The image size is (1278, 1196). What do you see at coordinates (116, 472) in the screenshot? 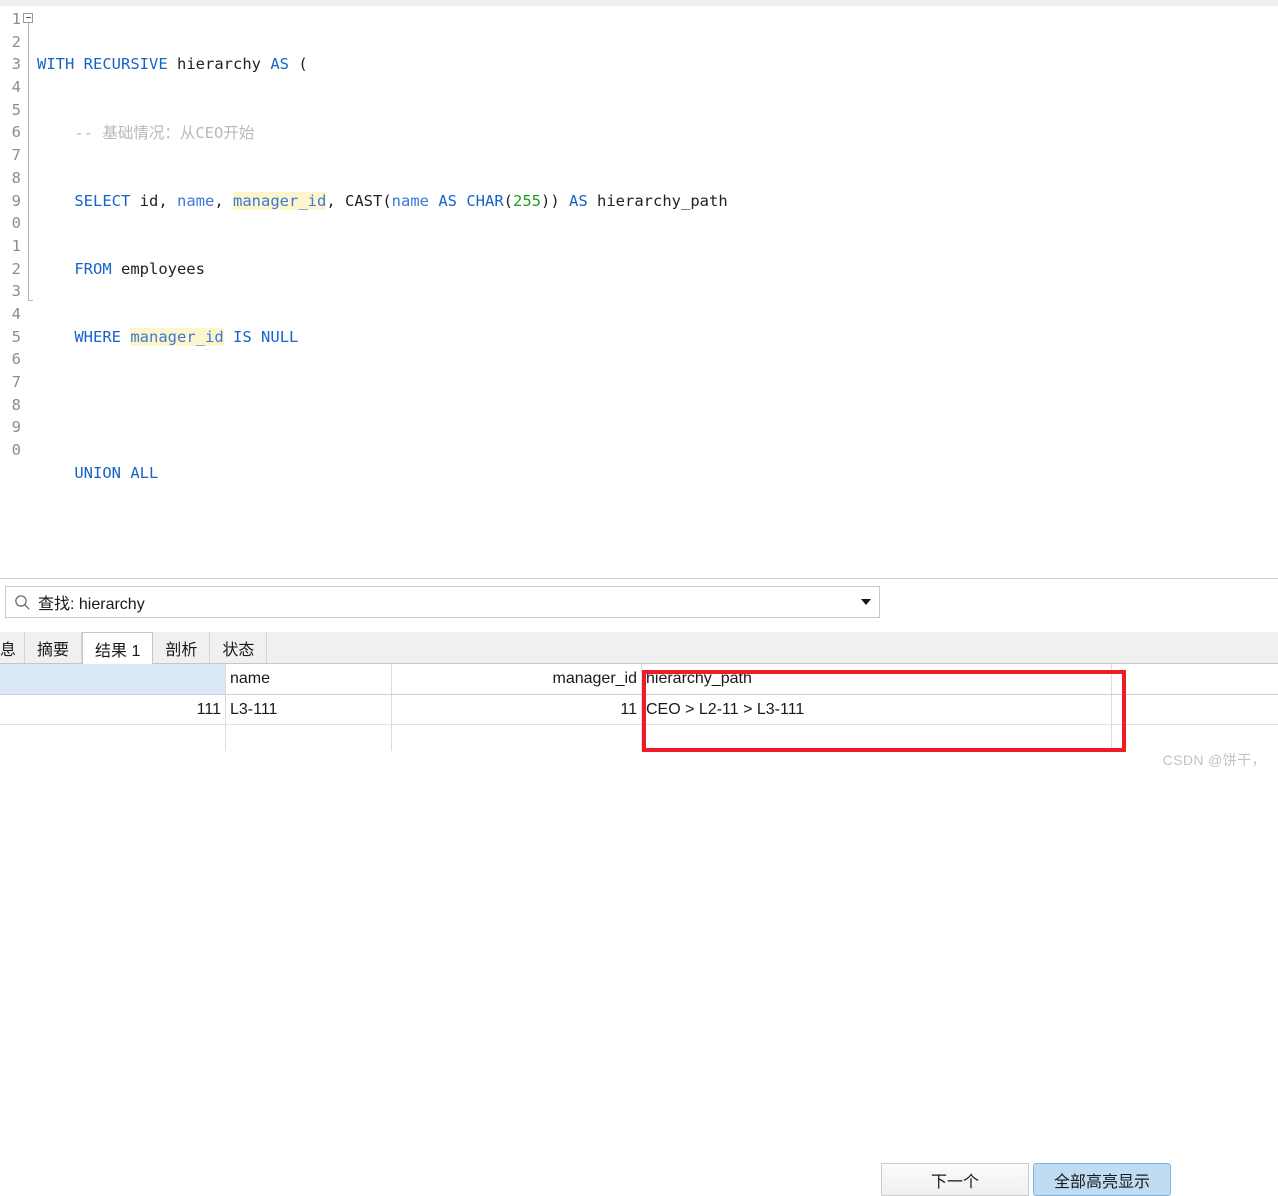
I see `code-line-7: UNION ALL` at bounding box center [116, 472].